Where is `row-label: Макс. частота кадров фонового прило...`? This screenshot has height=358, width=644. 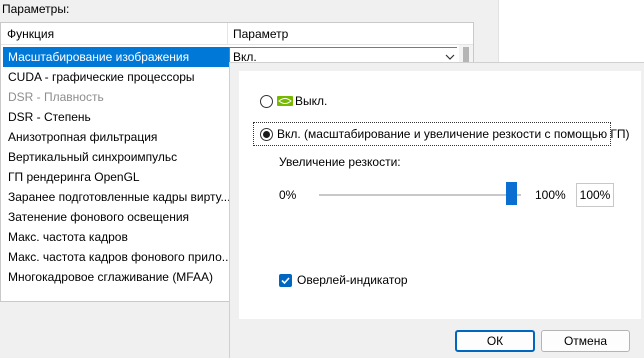
row-label: Макс. частота кадров фонового прило... is located at coordinates (120, 257).